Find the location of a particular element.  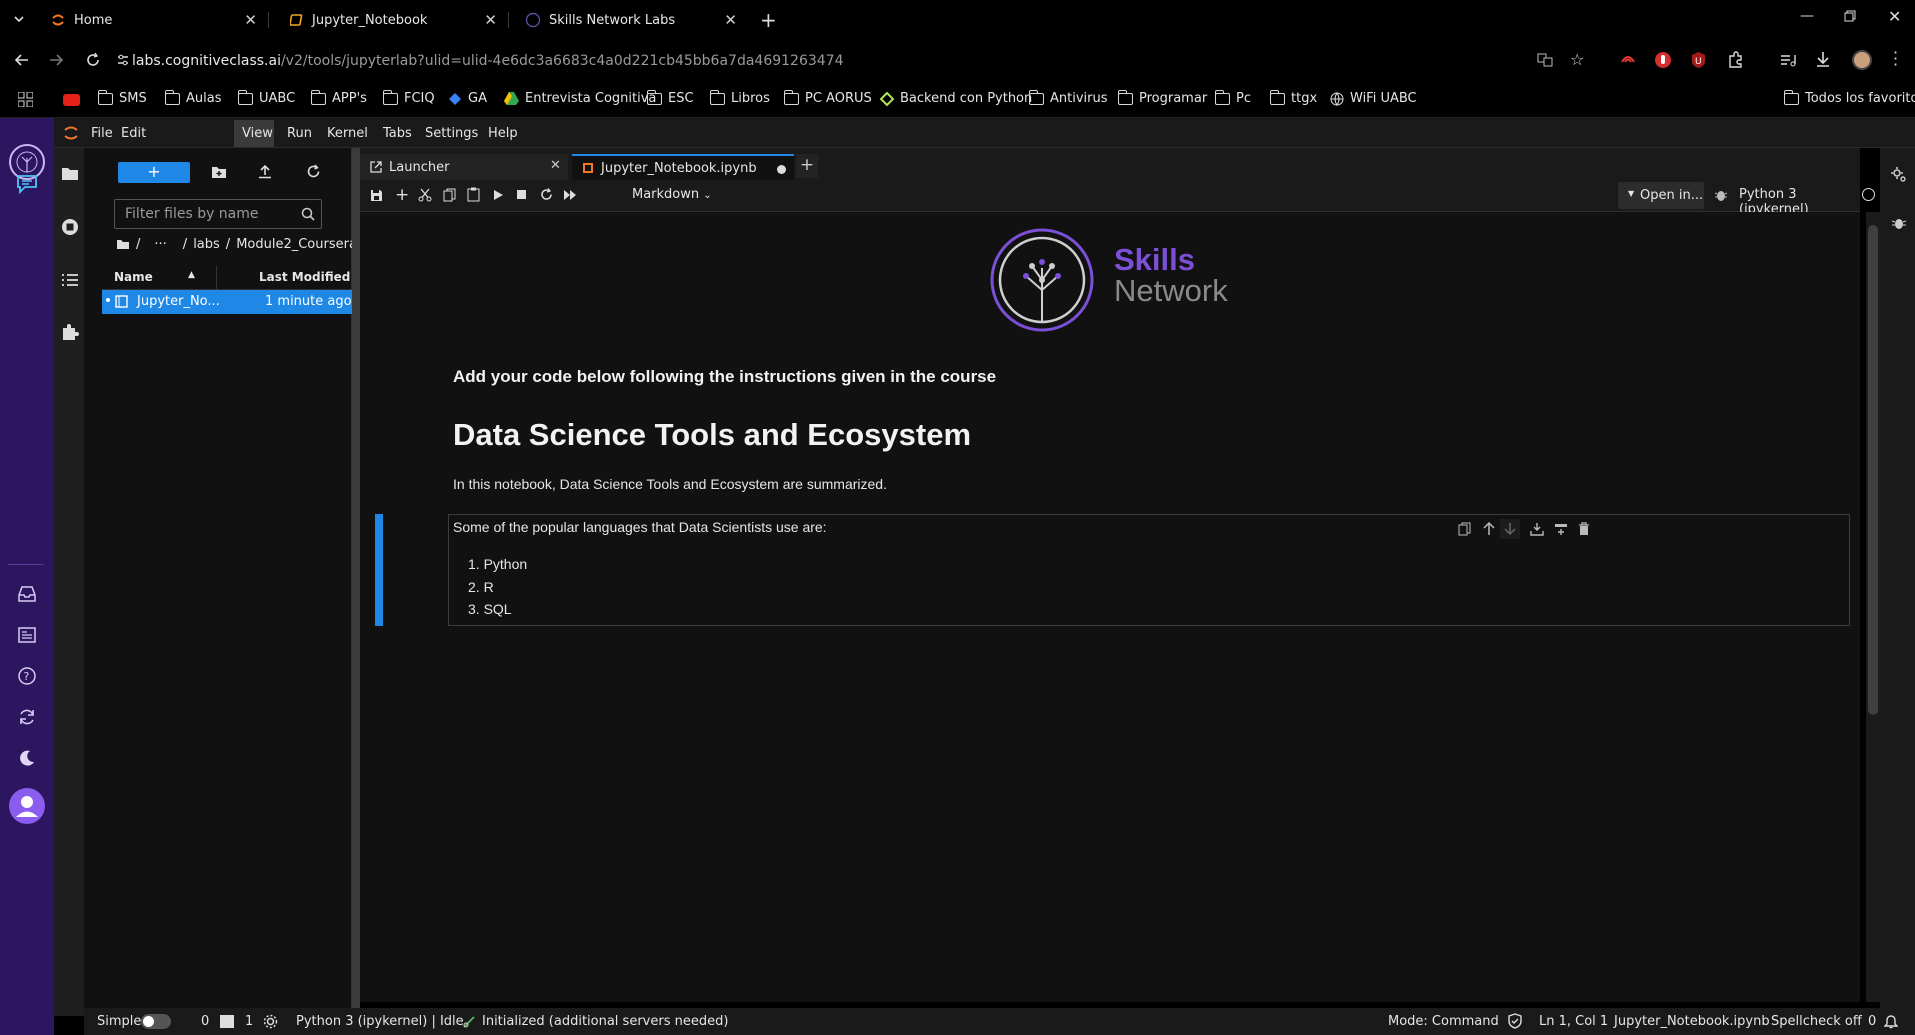

delete-cell-icon is located at coordinates (1584, 529).